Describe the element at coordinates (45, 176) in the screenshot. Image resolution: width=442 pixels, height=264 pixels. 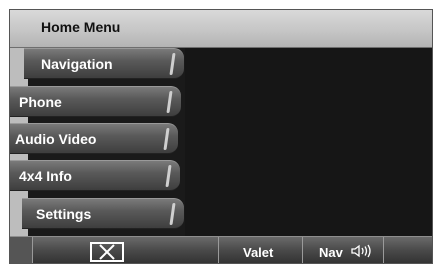
I see `menu-item-label: 4x4 Info` at that location.